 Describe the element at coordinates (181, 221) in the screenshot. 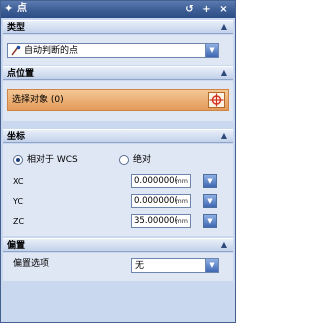

I see `zc-unit: mm` at that location.